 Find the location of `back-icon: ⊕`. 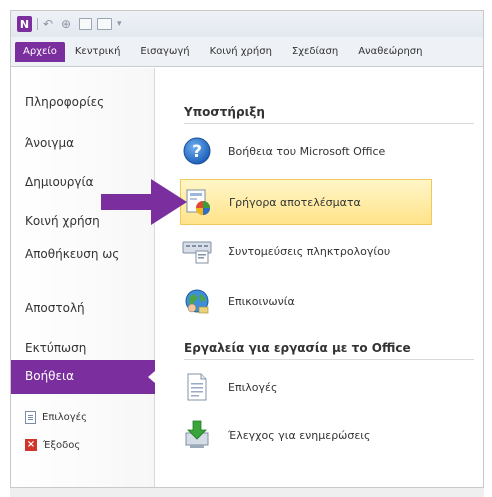

back-icon: ⊕ is located at coordinates (66, 24).